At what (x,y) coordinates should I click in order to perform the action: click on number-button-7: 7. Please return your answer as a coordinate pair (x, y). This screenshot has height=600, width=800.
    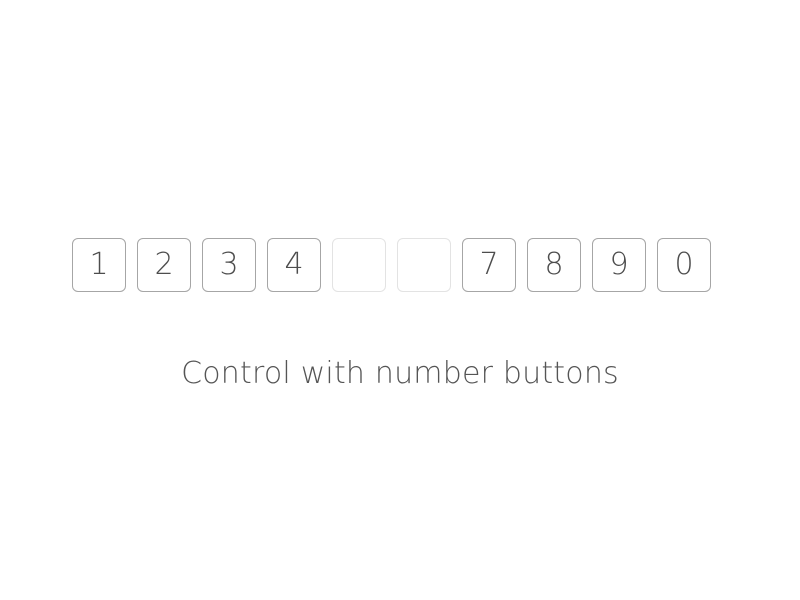
    Looking at the image, I should click on (489, 265).